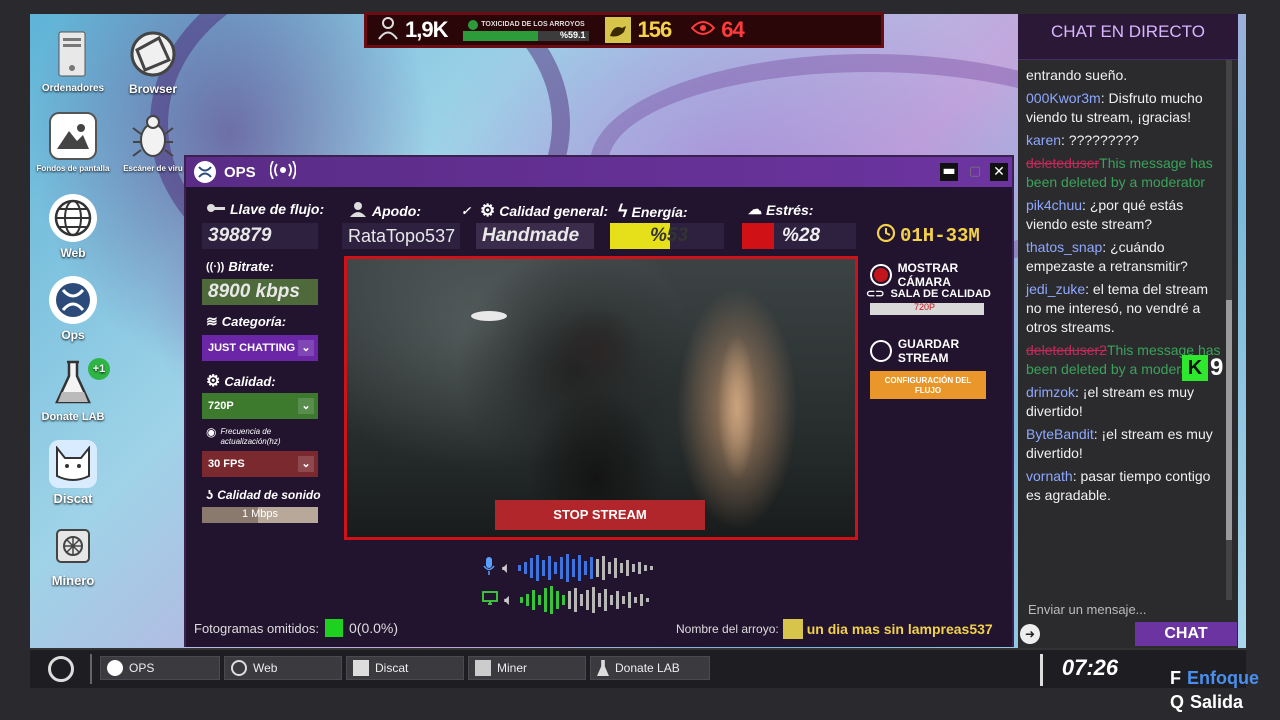 The image size is (1280, 720). What do you see at coordinates (1055, 289) in the screenshot?
I see `chat-message-user: jedi_zuke` at bounding box center [1055, 289].